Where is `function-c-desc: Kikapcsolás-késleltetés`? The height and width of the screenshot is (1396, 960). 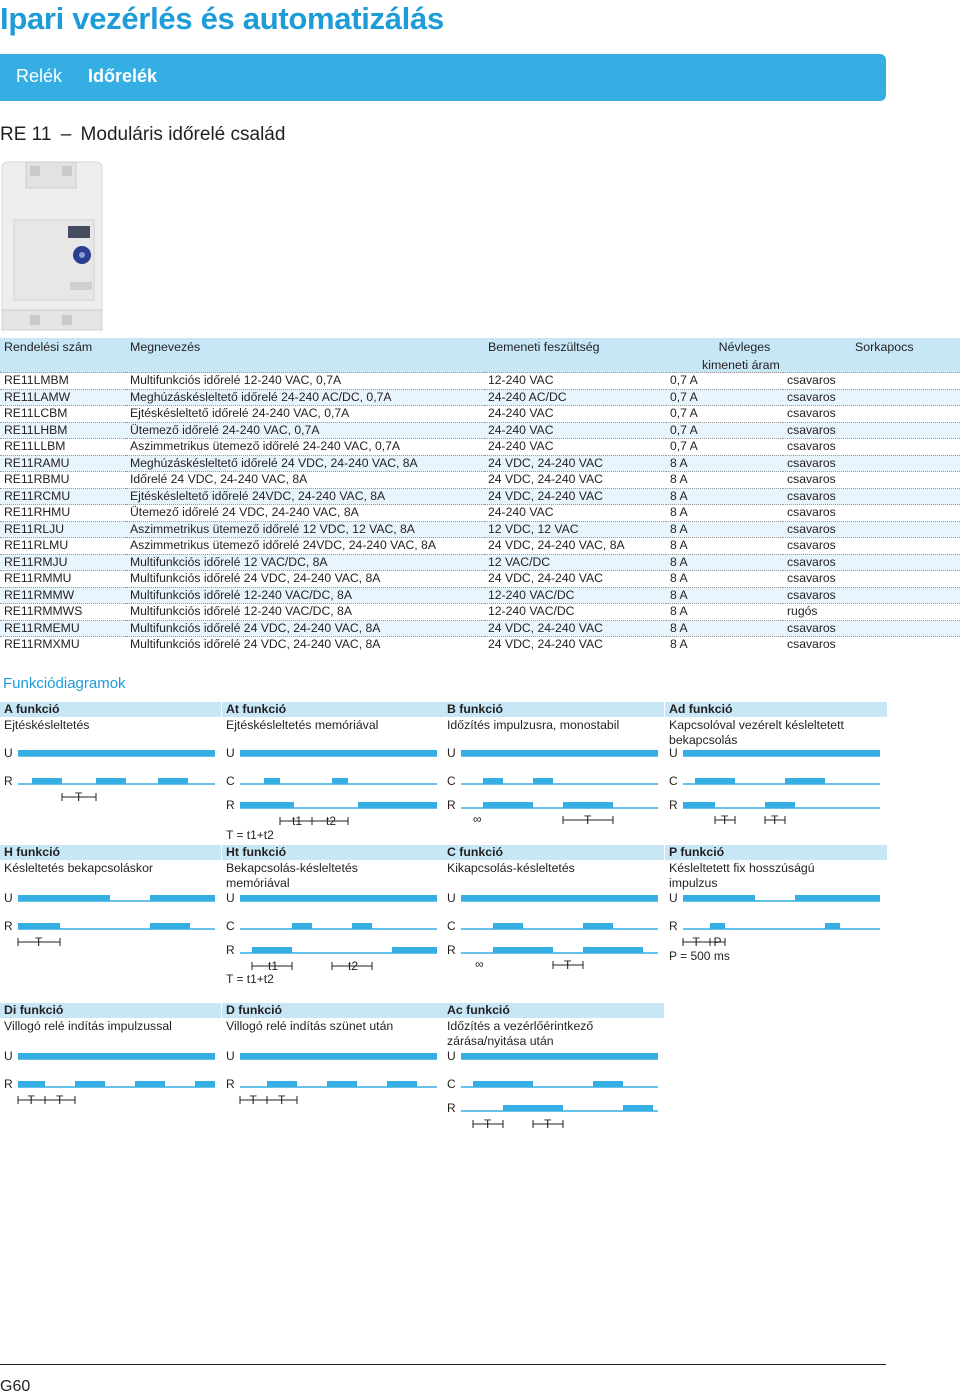 function-c-desc: Kikapcsolás-késleltetés is located at coordinates (511, 868).